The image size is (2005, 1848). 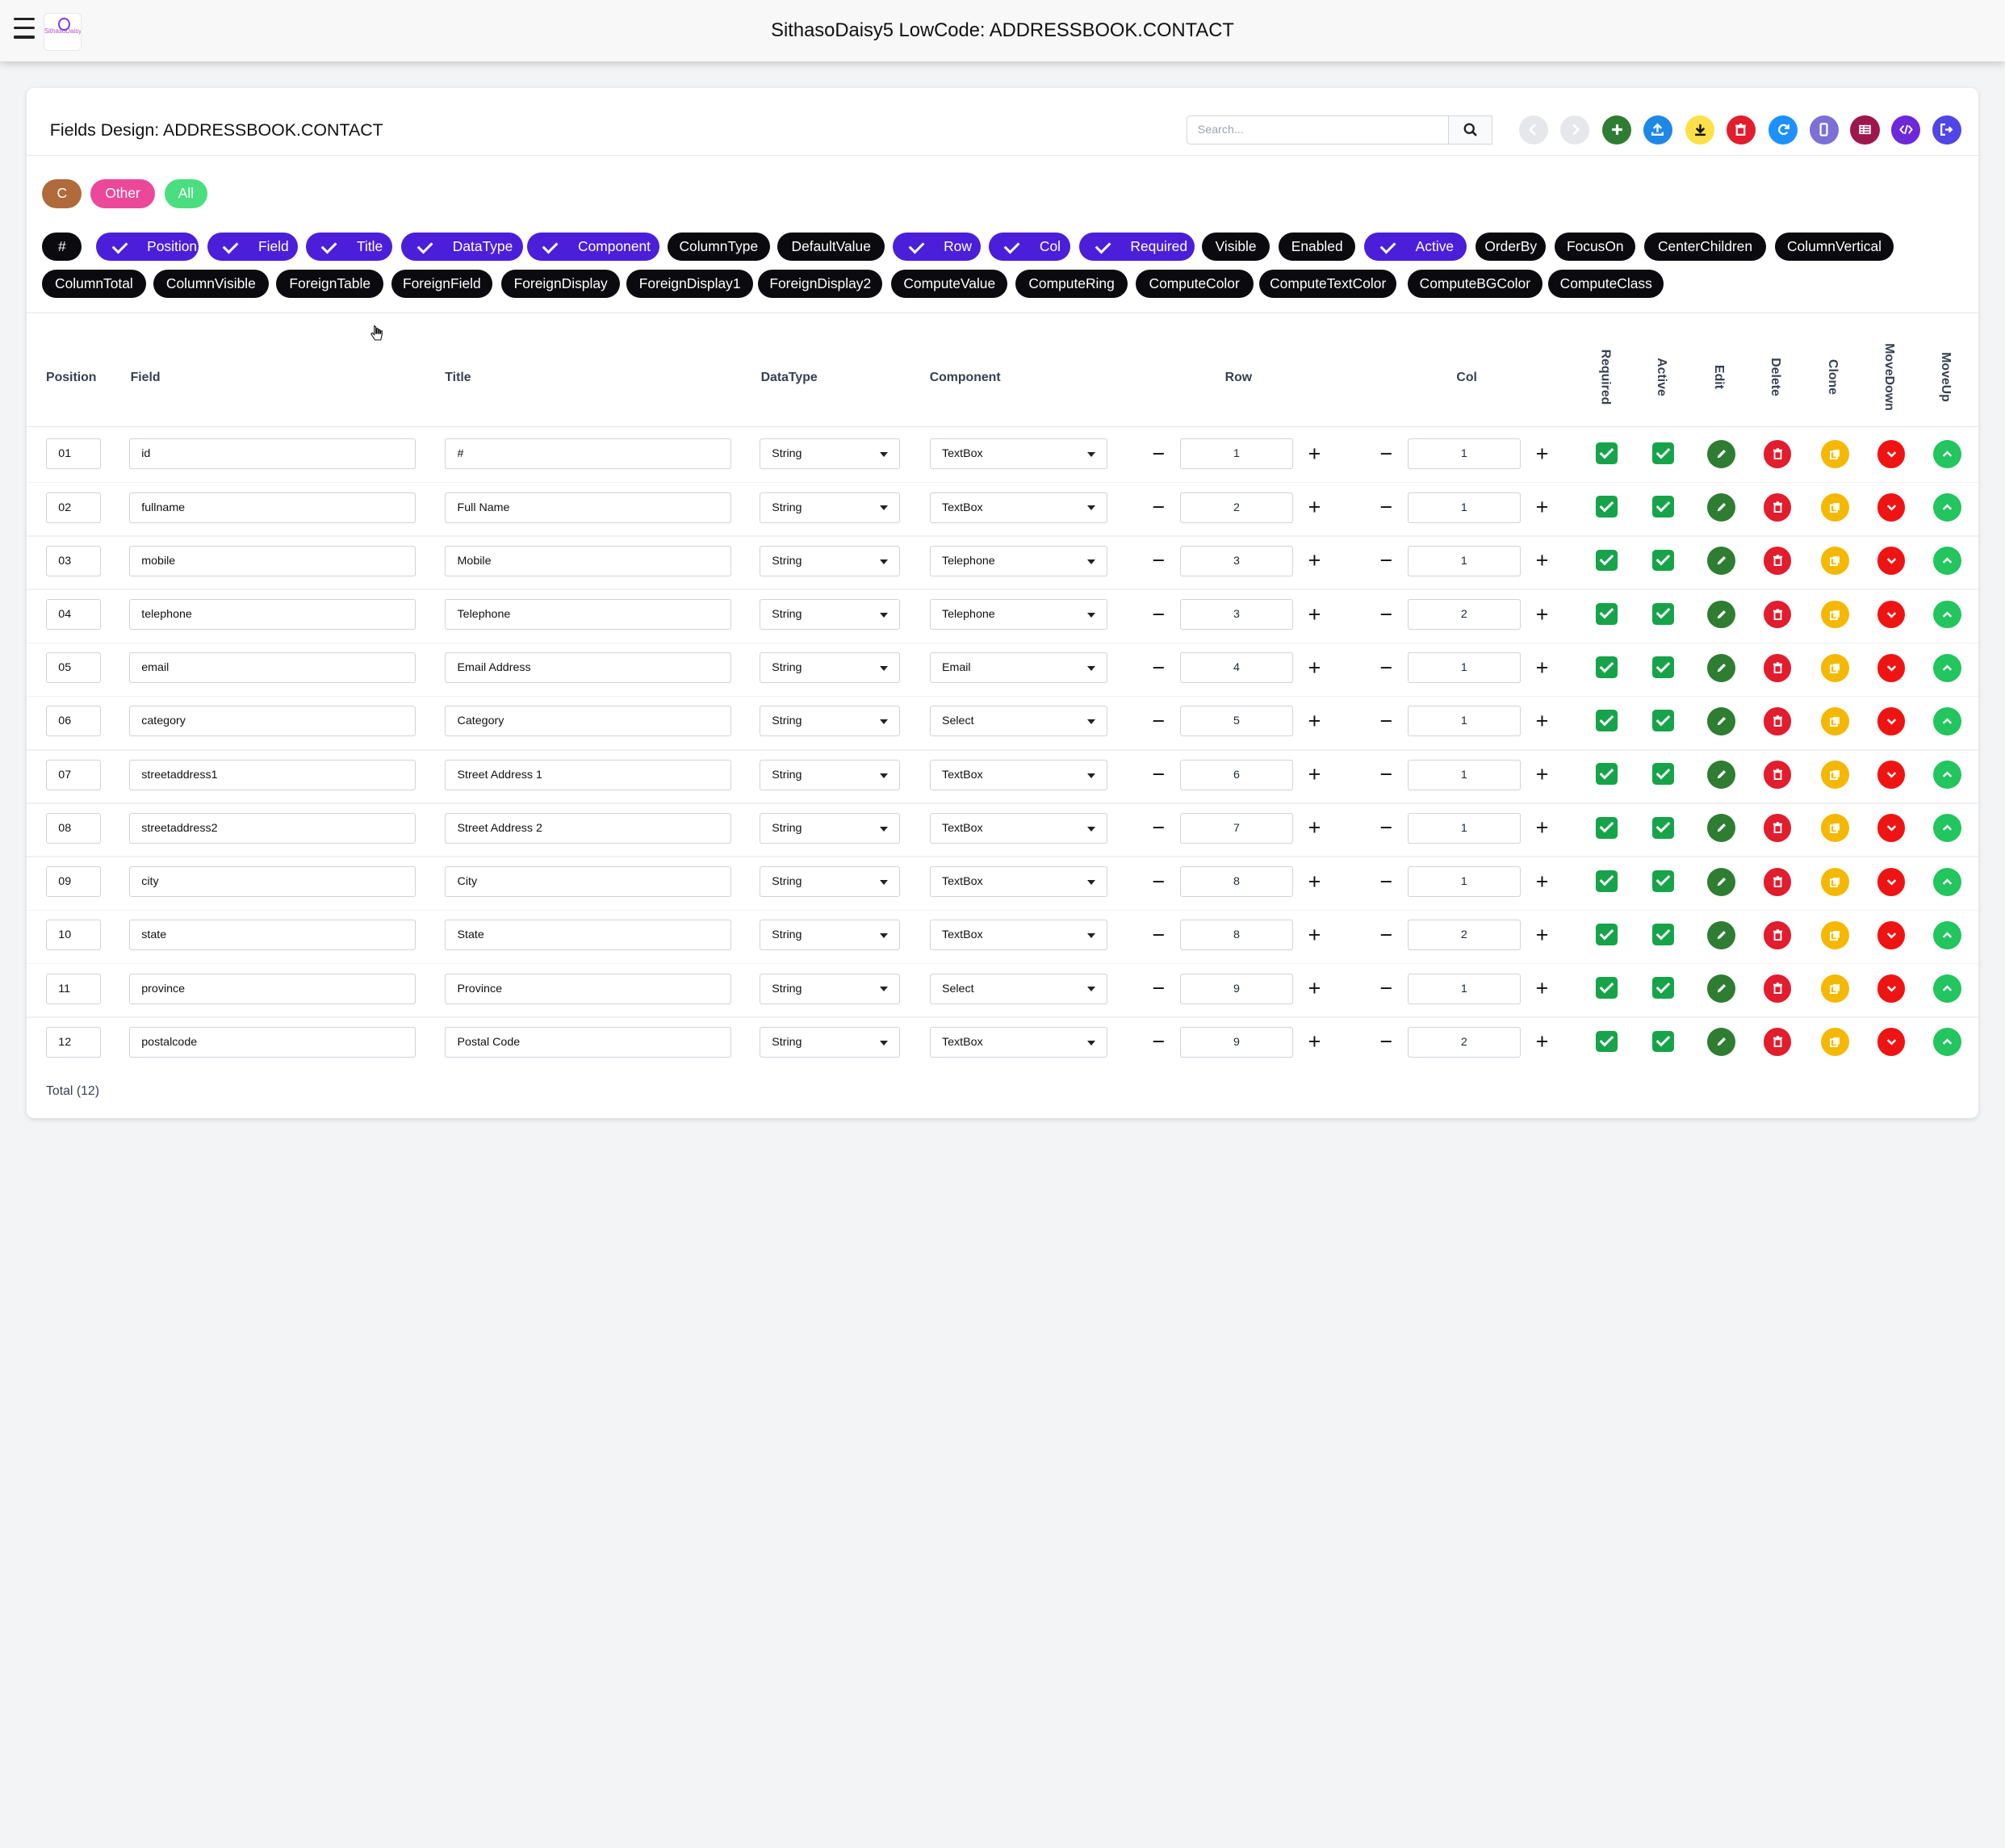 What do you see at coordinates (1236, 560) in the screenshot?
I see `row-value: 3` at bounding box center [1236, 560].